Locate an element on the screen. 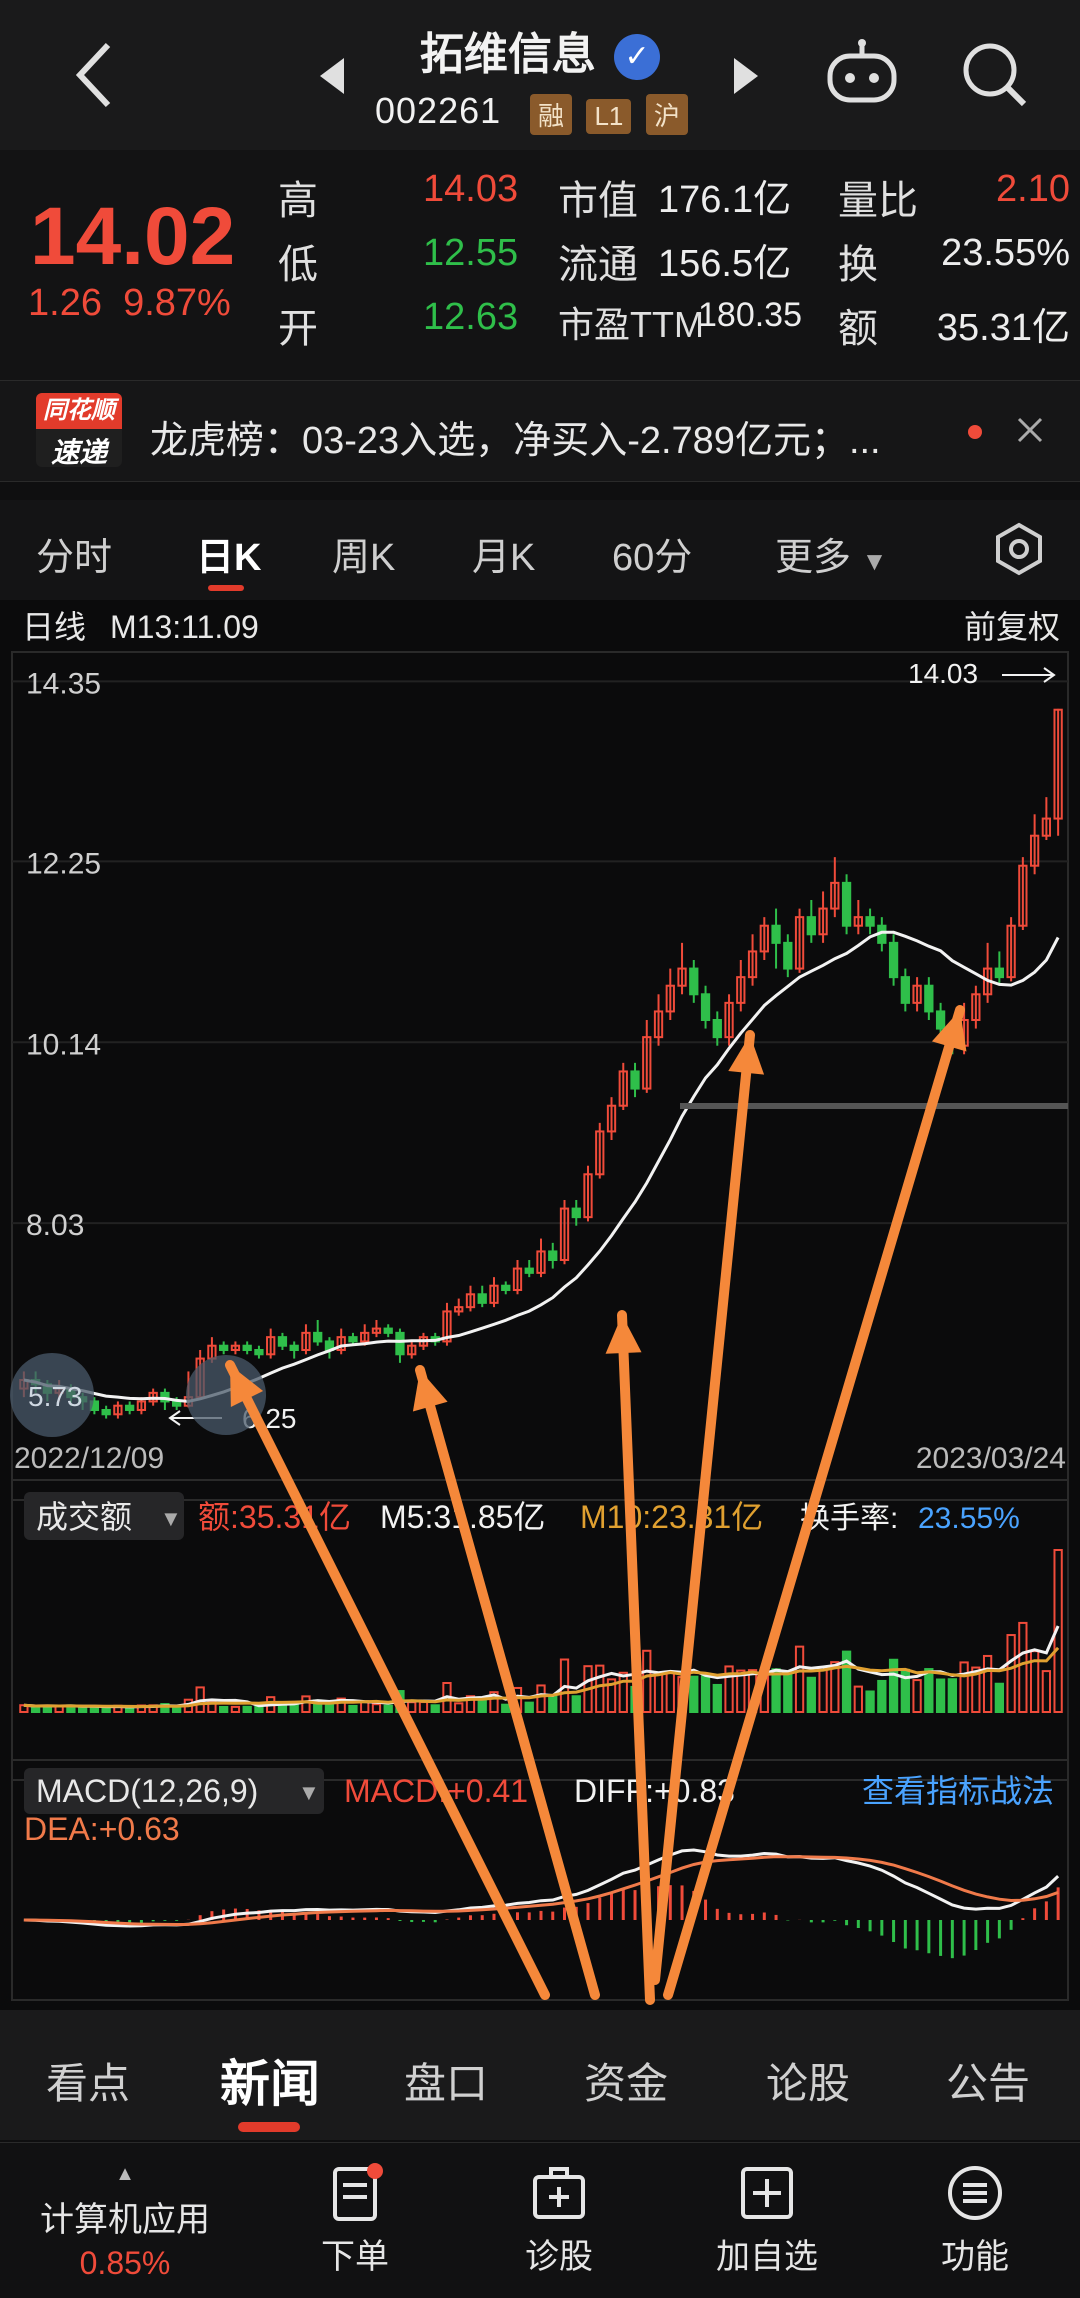 Image resolution: width=1080 pixels, height=2298 pixels. value-open: 12.63 is located at coordinates (471, 317).